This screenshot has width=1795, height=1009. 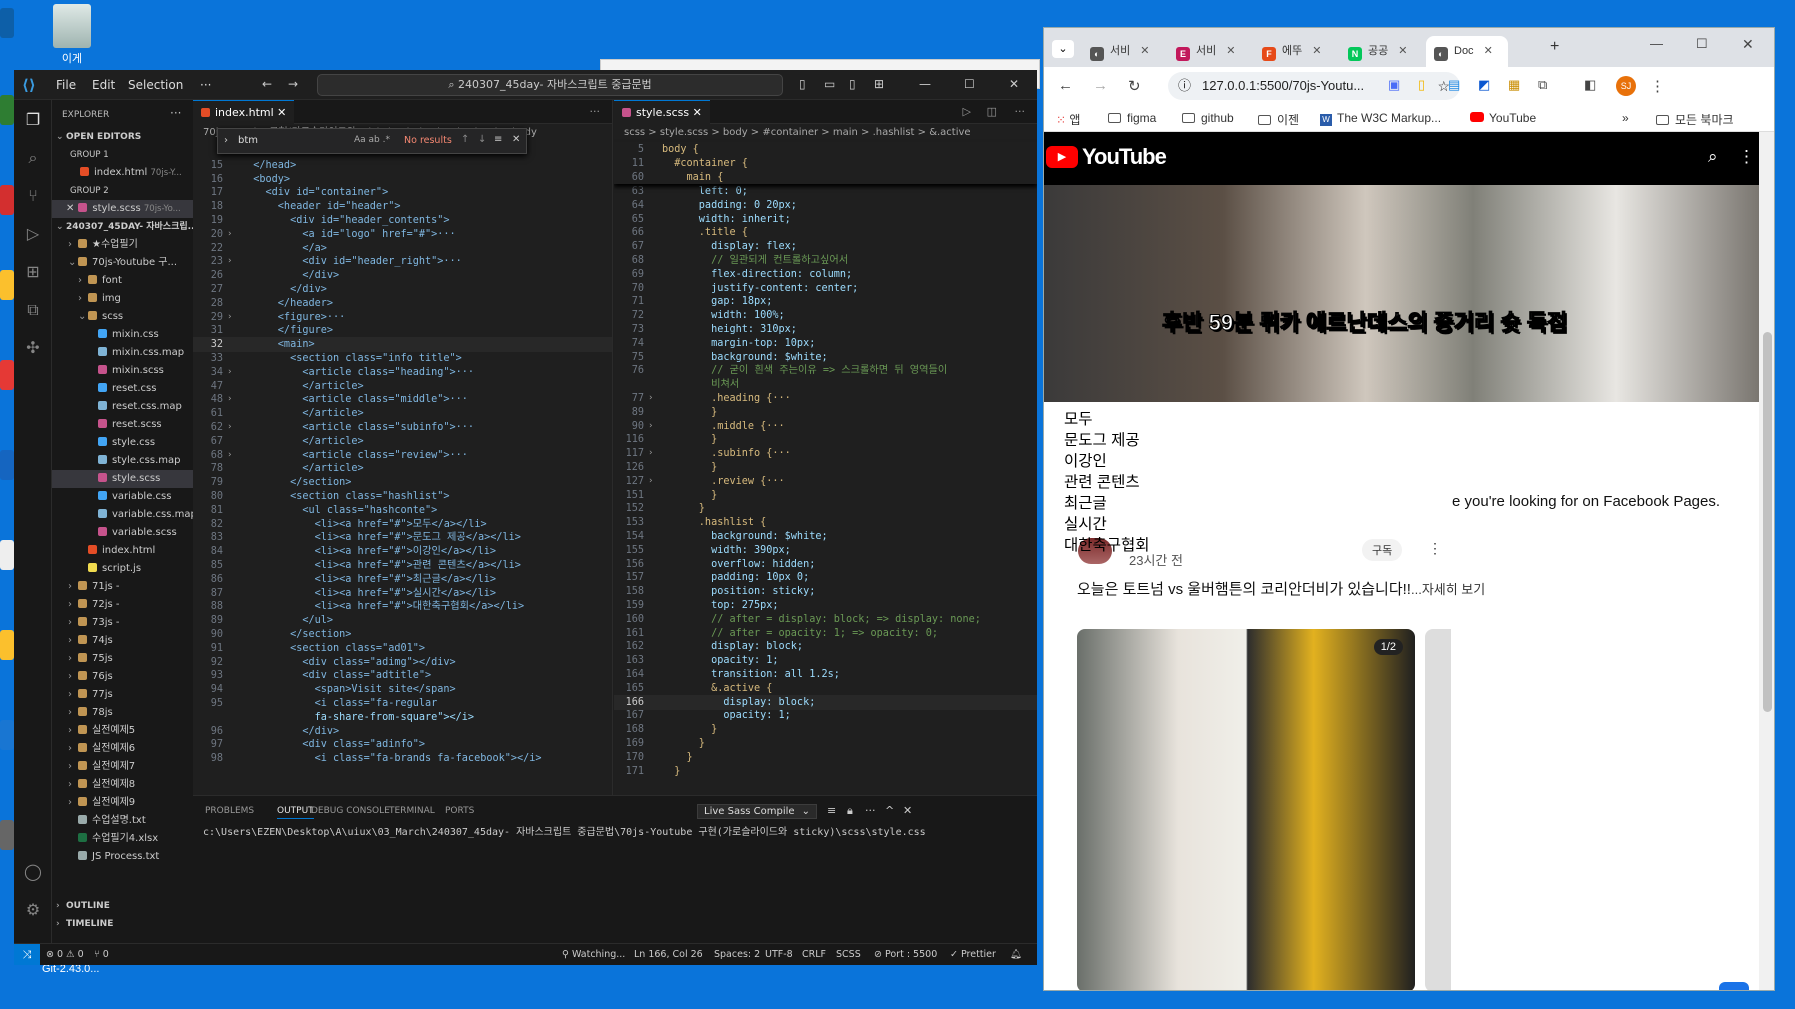 I want to click on tree-file: mixin.scss, so click(x=122, y=371).